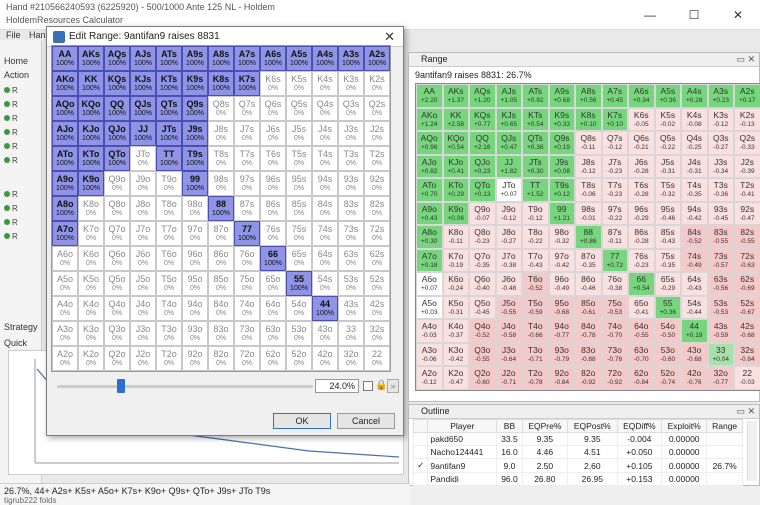  Describe the element at coordinates (351, 133) in the screenshot. I see `hand-cell: J3s 0%` at that location.